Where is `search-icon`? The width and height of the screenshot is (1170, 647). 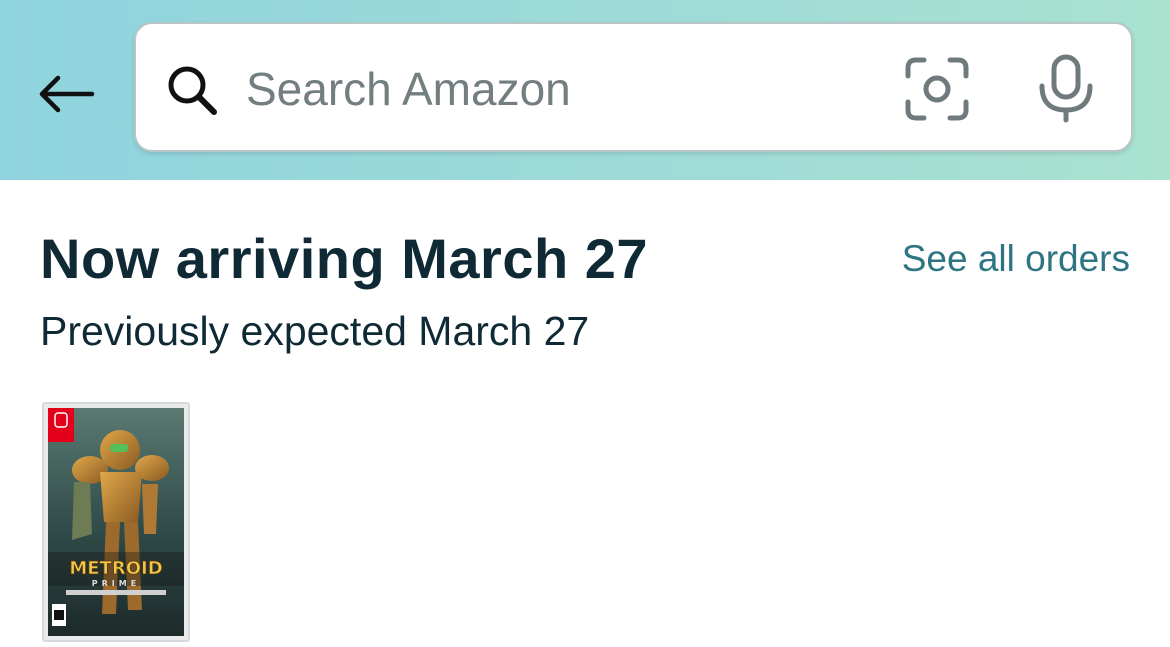
search-icon is located at coordinates (192, 90).